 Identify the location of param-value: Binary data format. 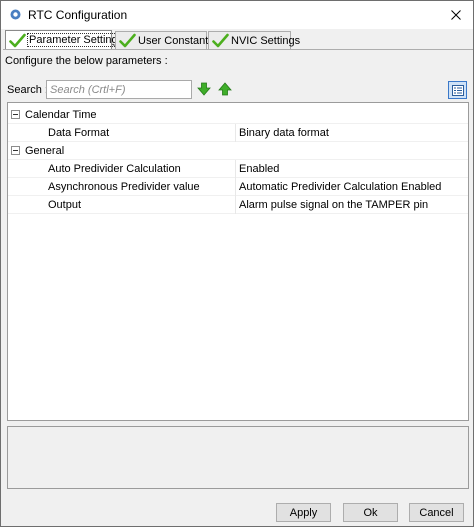
(284, 133).